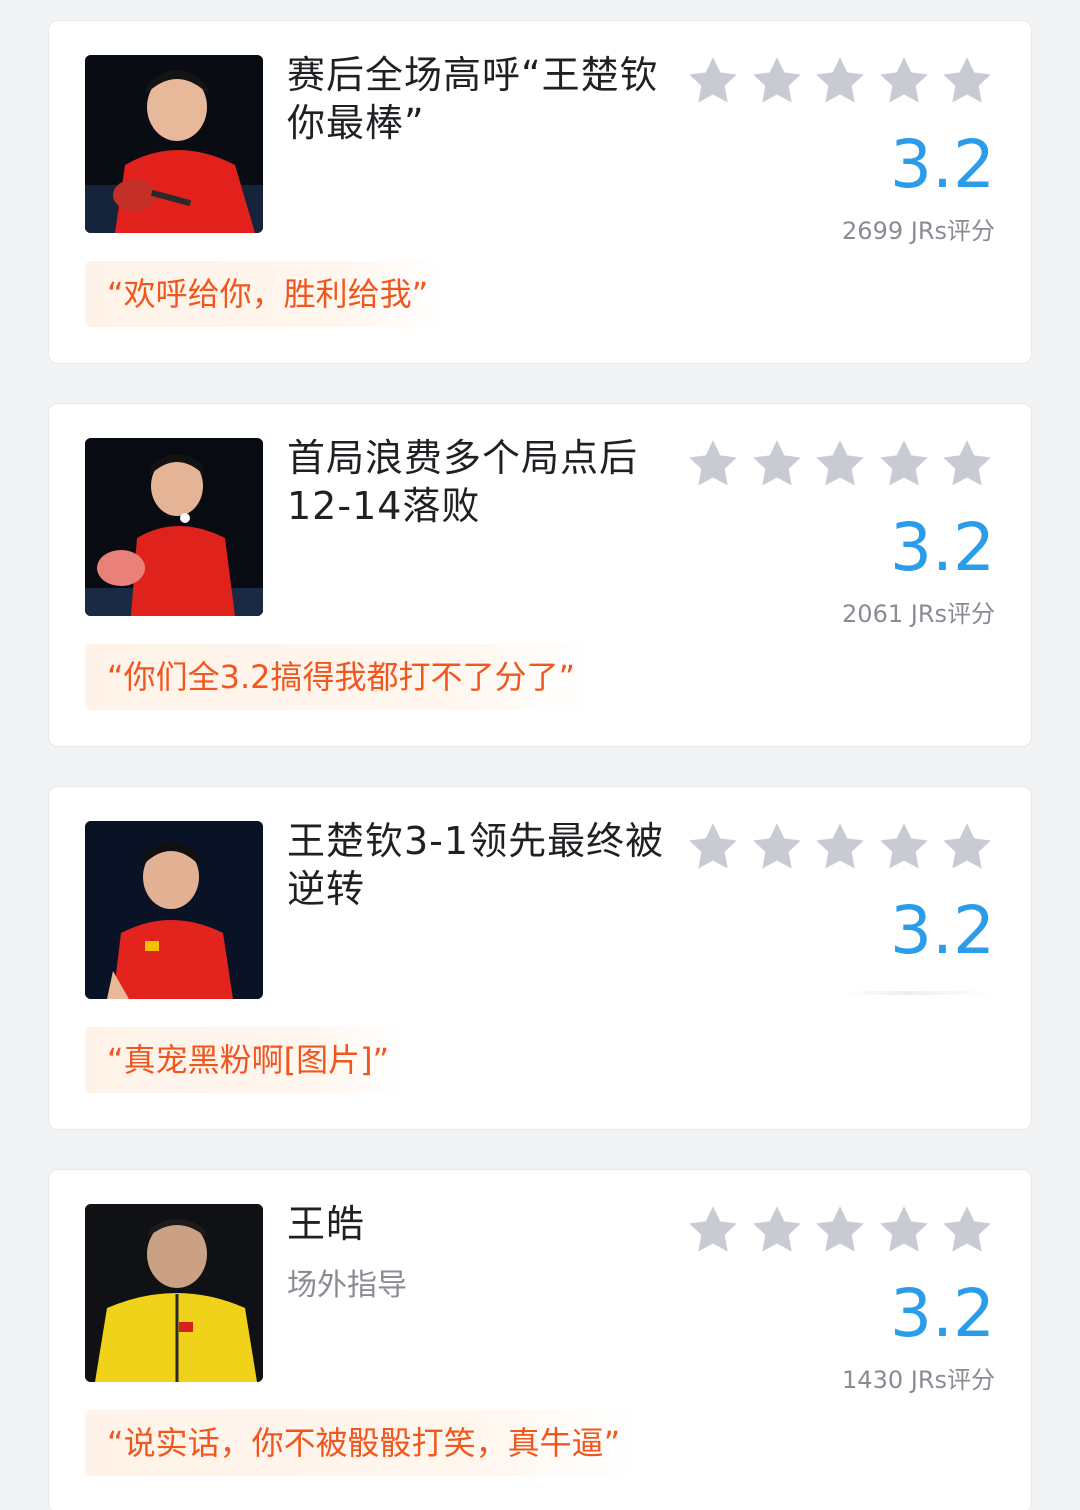 Image resolution: width=1080 pixels, height=1510 pixels. I want to click on top-comment-quote: “欢呼给你，胜利给我”, so click(266, 294).